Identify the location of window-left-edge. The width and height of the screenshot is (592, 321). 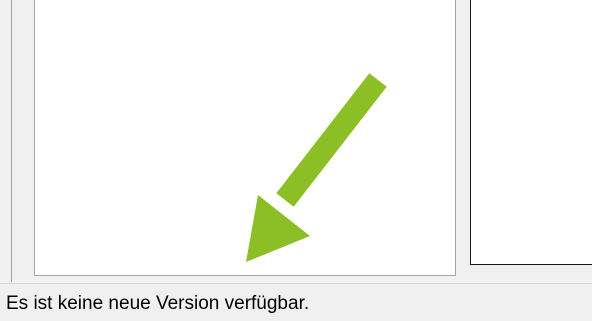
(11, 141).